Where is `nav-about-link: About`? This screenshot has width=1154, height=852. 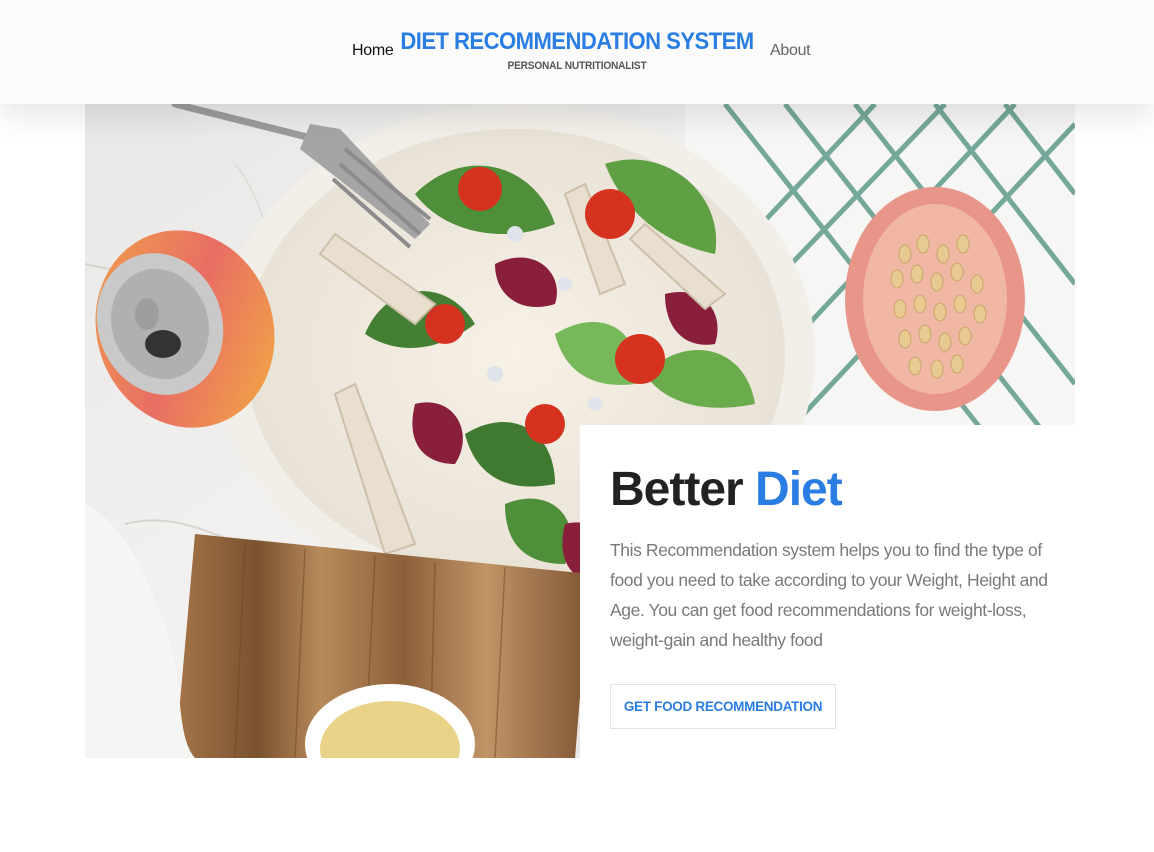
nav-about-link: About is located at coordinates (790, 51).